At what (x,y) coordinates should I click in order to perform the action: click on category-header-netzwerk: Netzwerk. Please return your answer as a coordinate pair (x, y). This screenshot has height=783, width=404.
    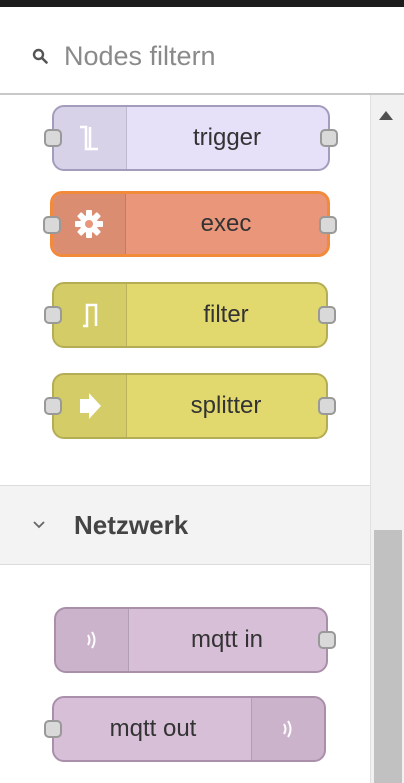
    Looking at the image, I should click on (185, 525).